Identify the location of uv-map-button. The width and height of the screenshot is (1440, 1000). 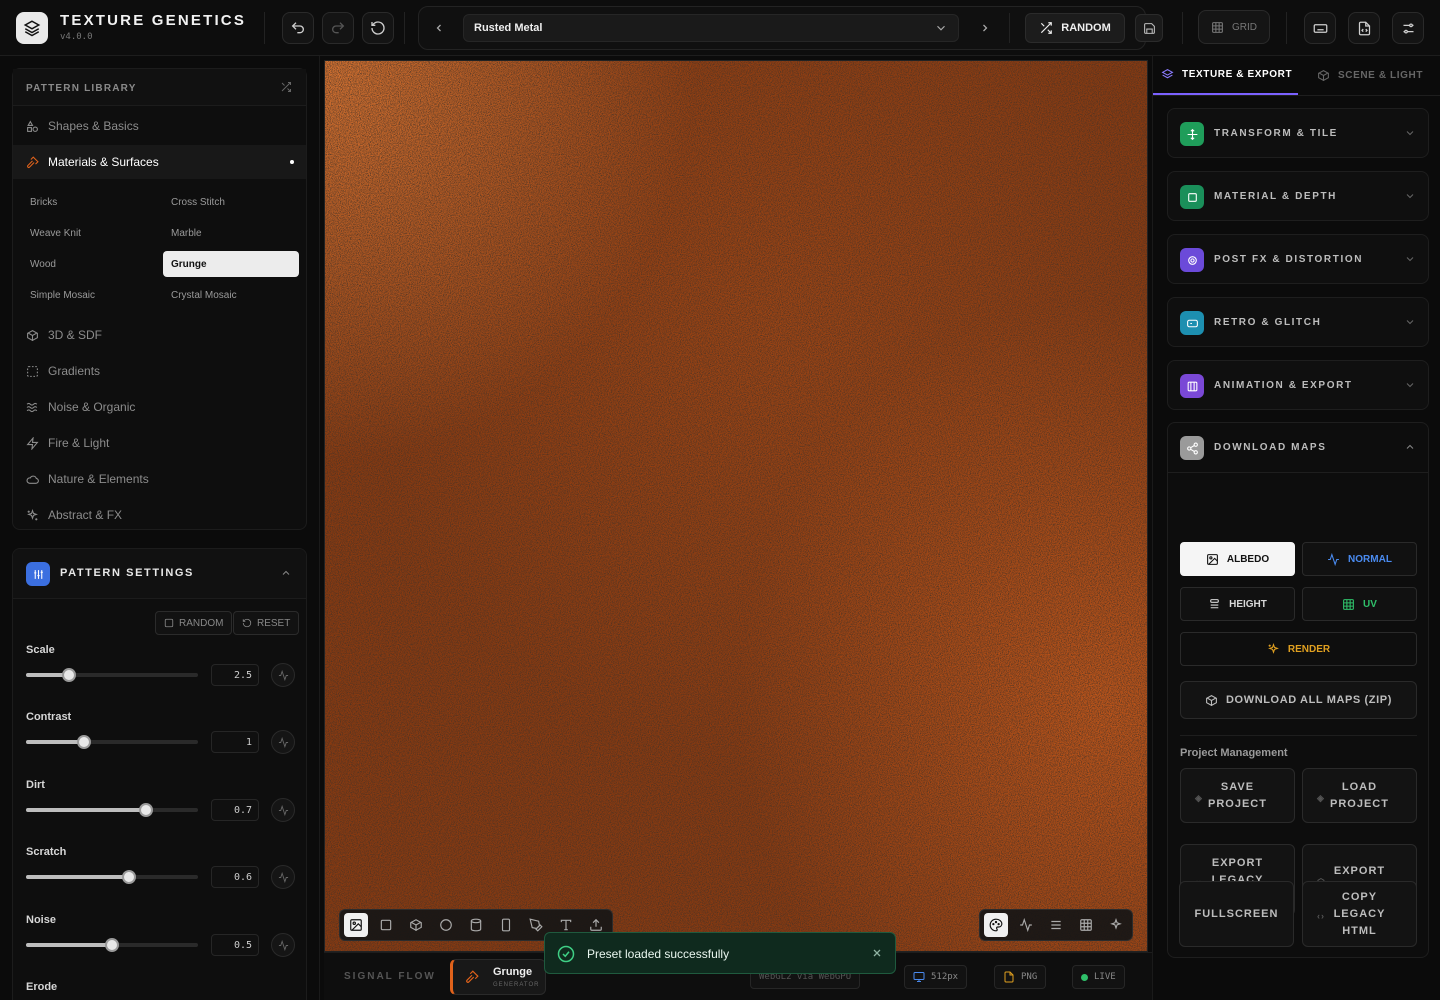
(1086, 925).